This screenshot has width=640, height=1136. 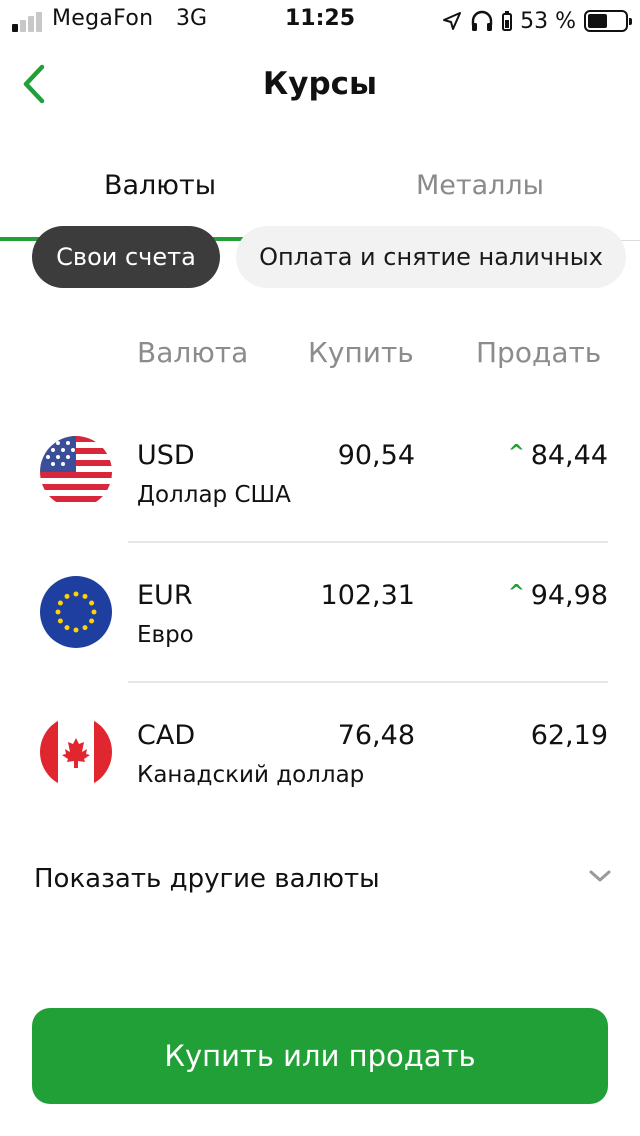 I want to click on currency-name: Канадский доллар, so click(x=251, y=775).